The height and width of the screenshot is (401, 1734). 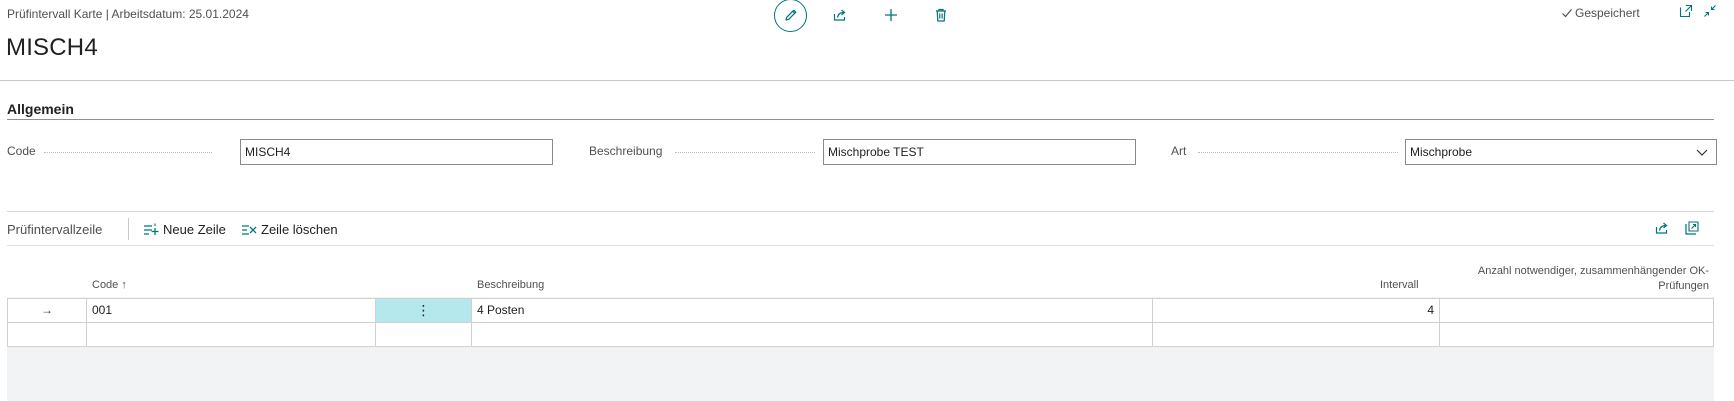 What do you see at coordinates (21, 151) in the screenshot?
I see `code-label: Code` at bounding box center [21, 151].